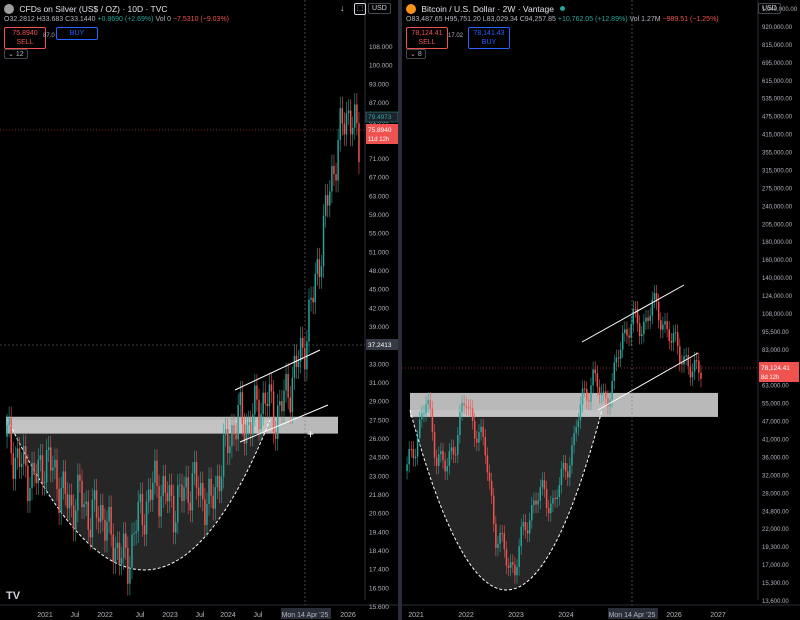  What do you see at coordinates (25, 38) in the screenshot?
I see `silver-sell-button: 75.8940 SELL` at bounding box center [25, 38].